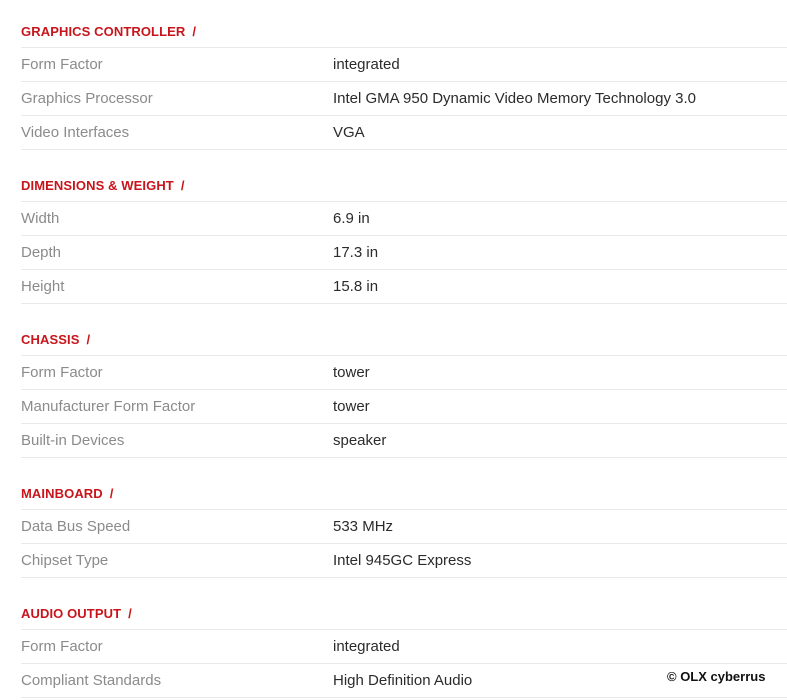 The height and width of the screenshot is (700, 787). What do you see at coordinates (67, 493) in the screenshot?
I see `section-title: MAINBOARD /` at bounding box center [67, 493].